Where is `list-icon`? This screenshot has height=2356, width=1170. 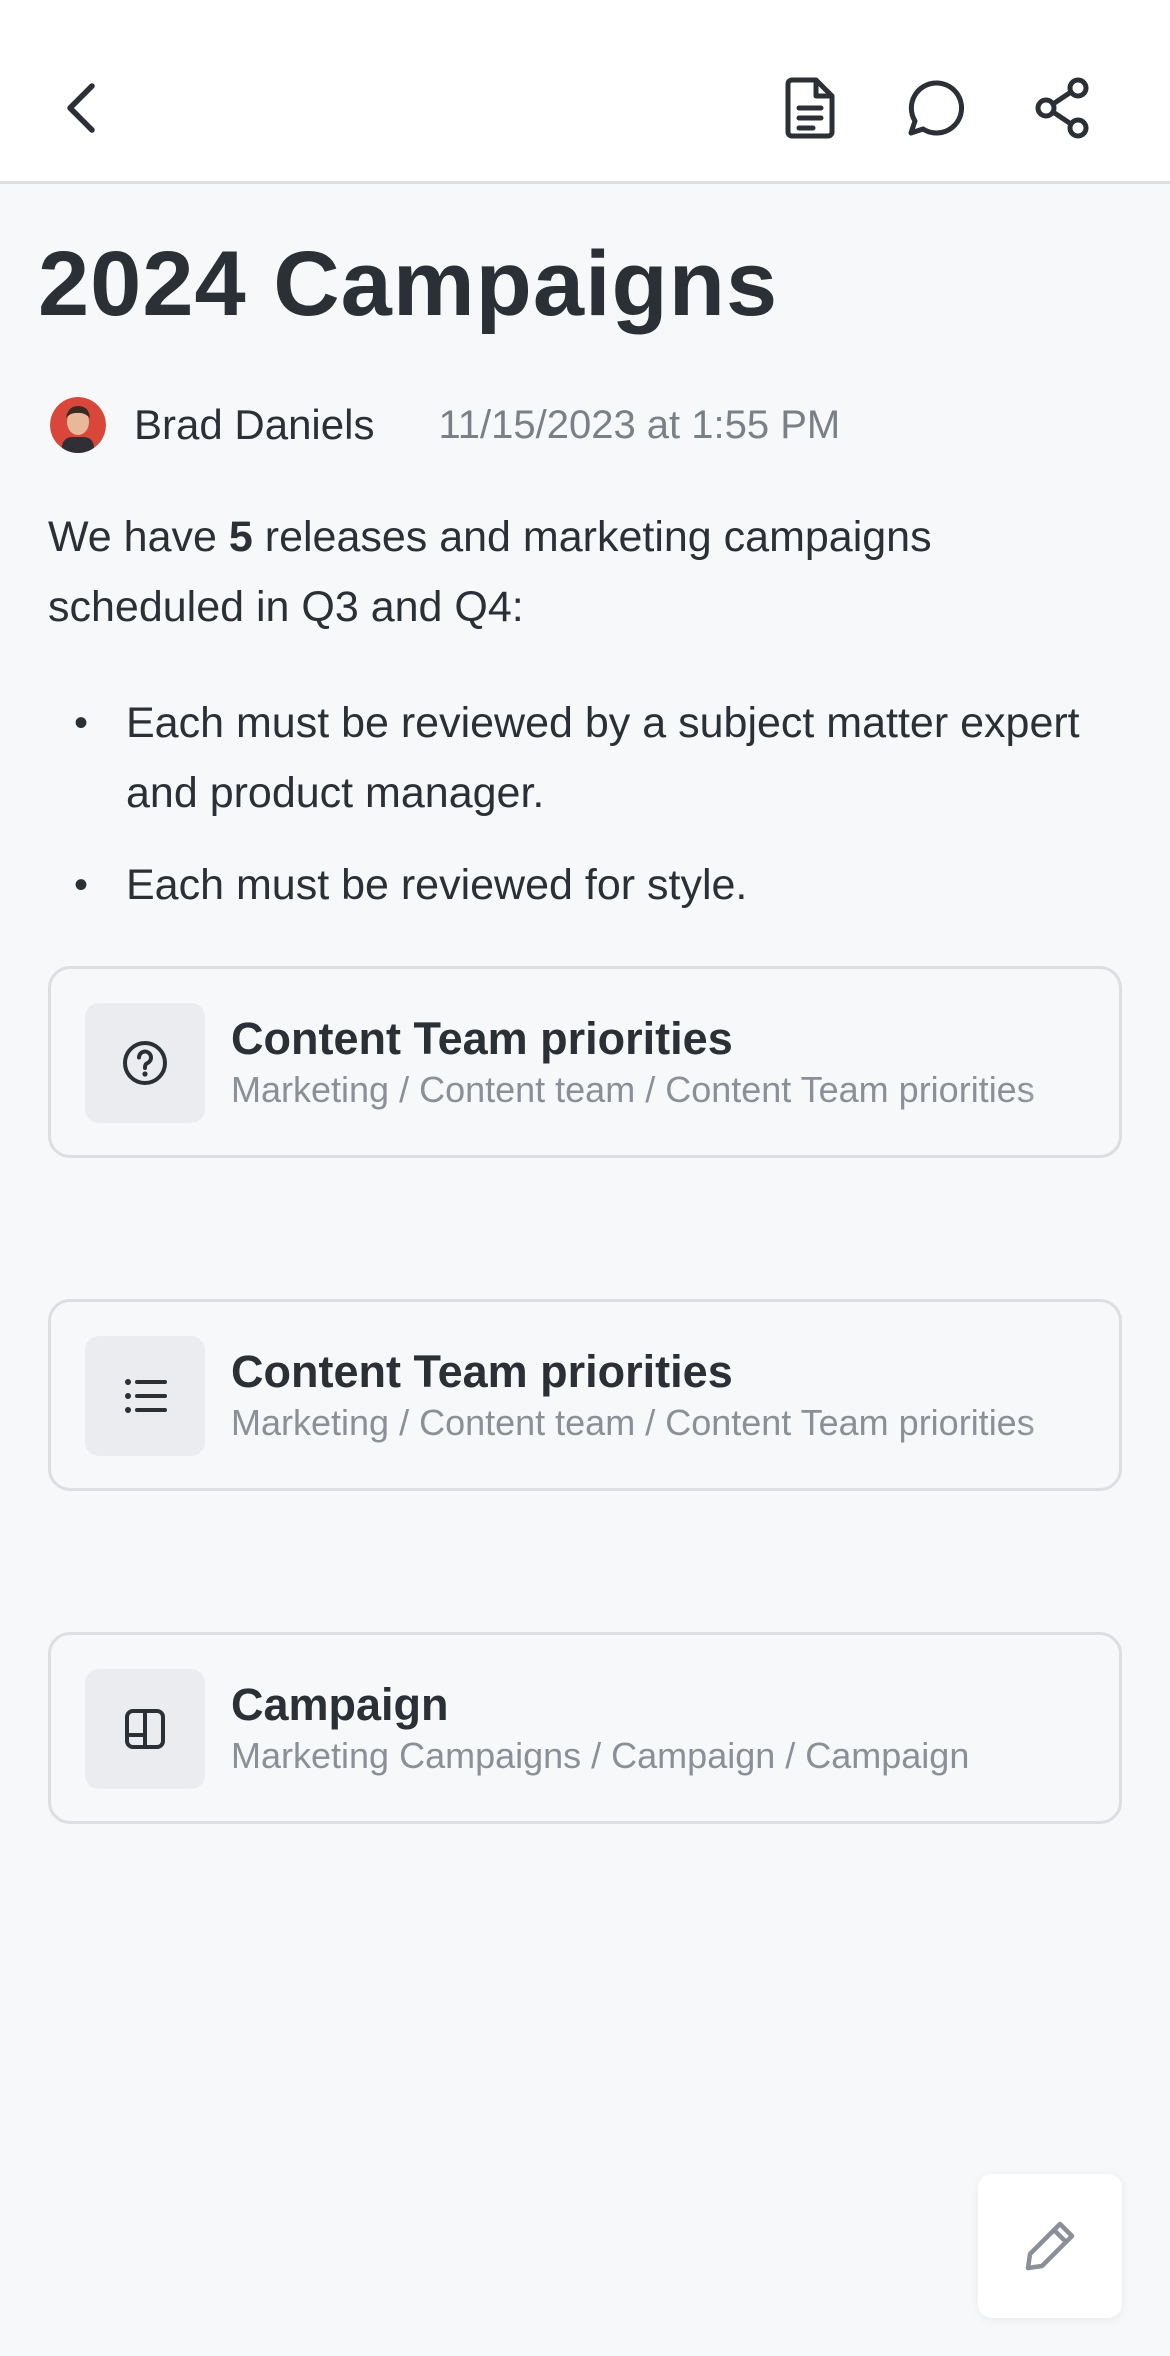
list-icon is located at coordinates (146, 1396).